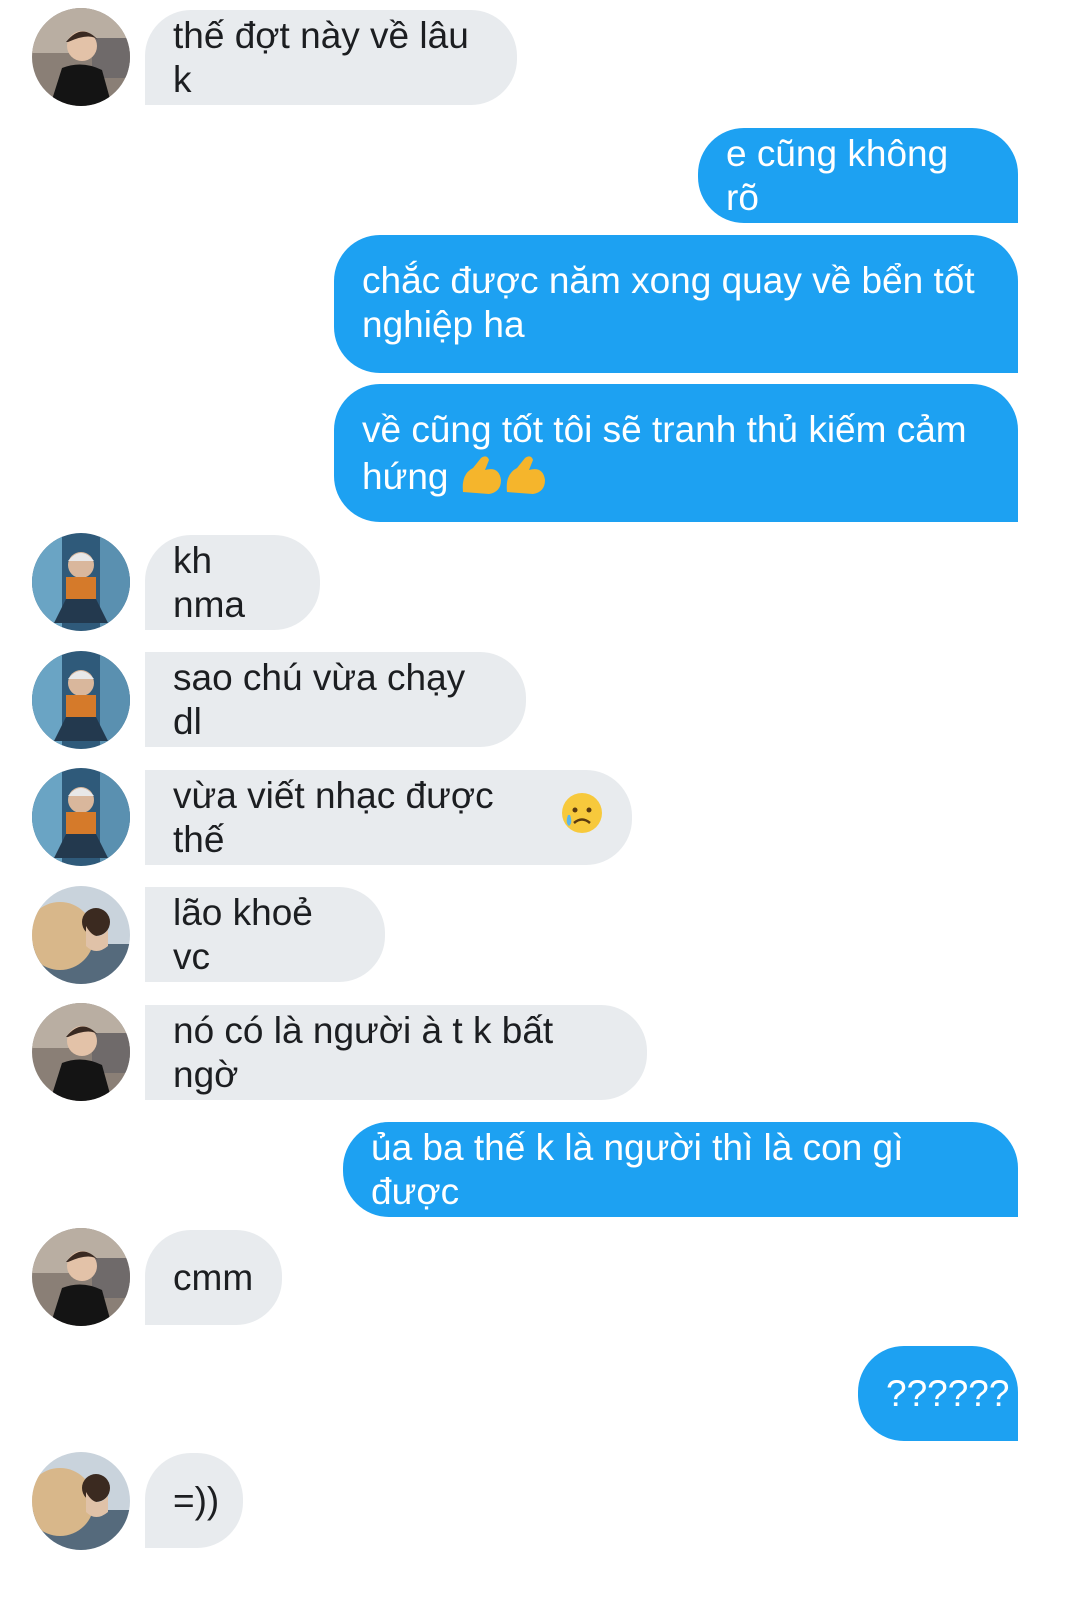 The image size is (1080, 1613). Describe the element at coordinates (321, 57) in the screenshot. I see `message-text: thế đợt này về lâu k` at that location.